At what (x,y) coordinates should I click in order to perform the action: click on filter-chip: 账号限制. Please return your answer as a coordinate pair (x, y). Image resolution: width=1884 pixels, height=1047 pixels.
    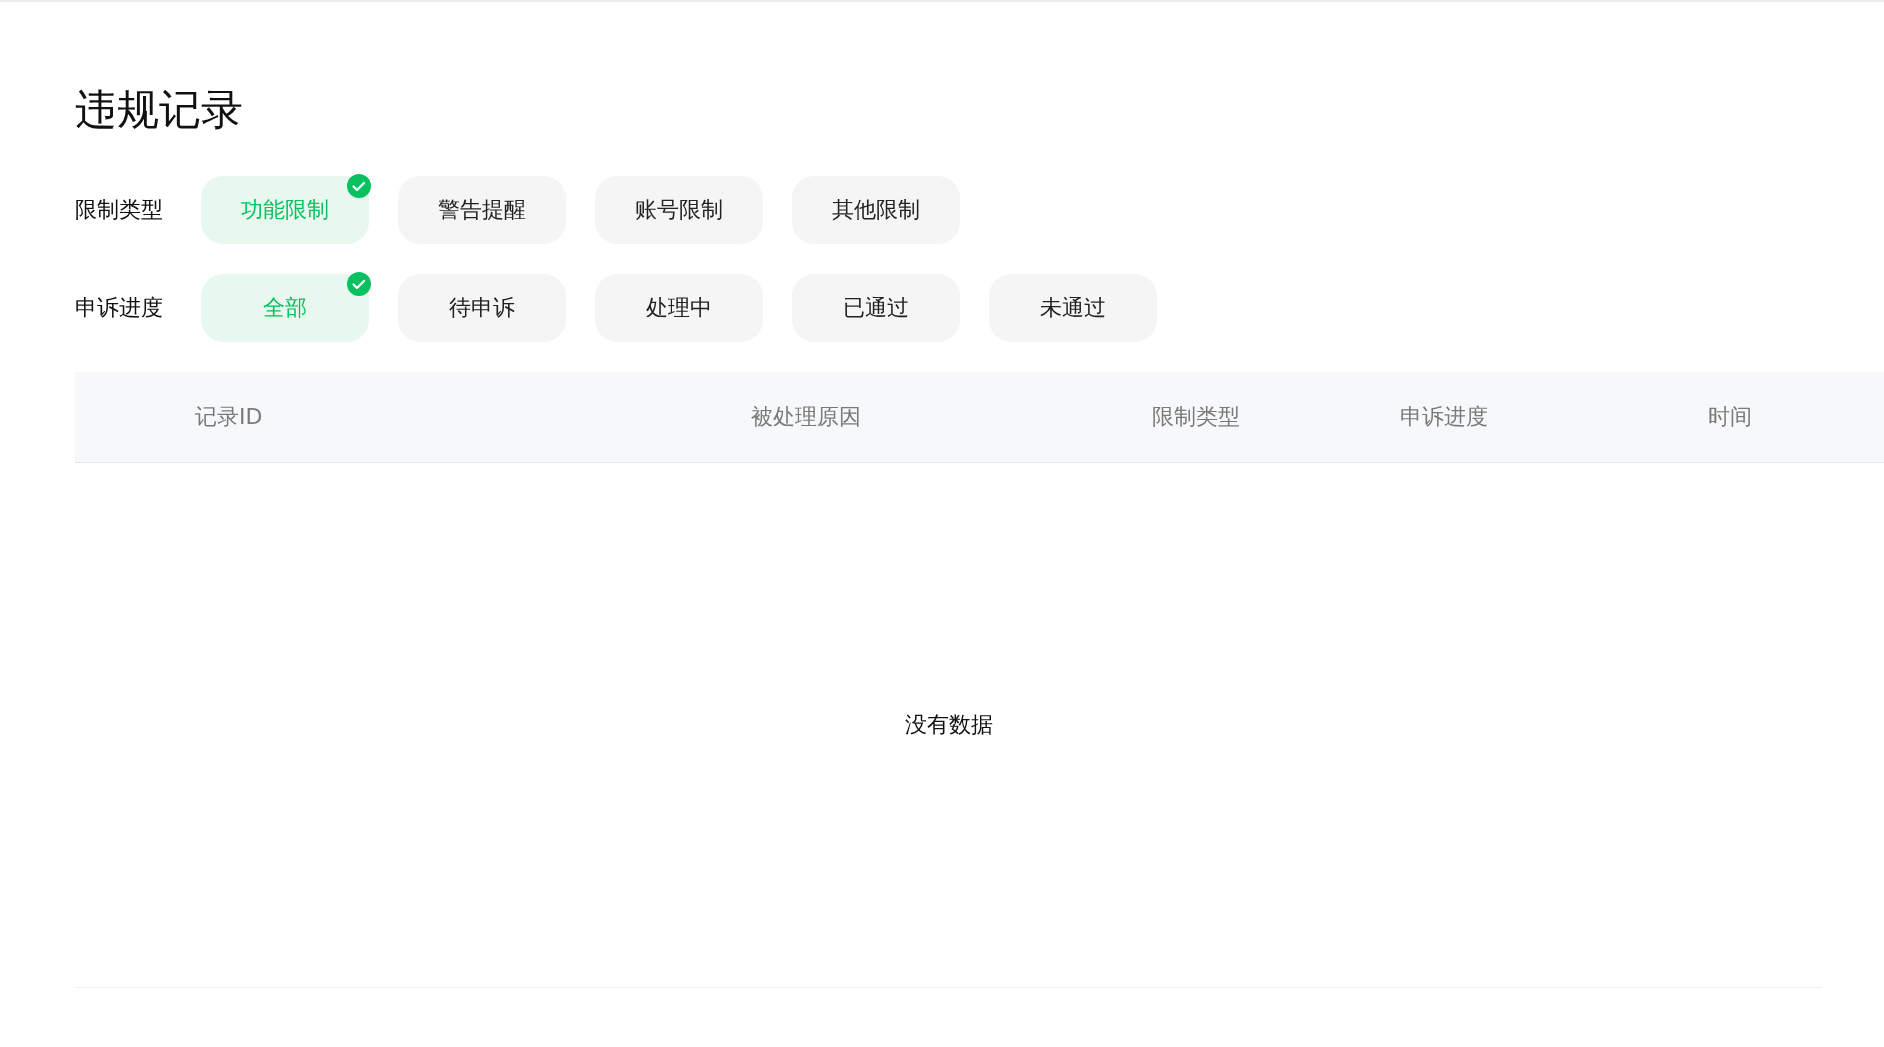
    Looking at the image, I should click on (679, 210).